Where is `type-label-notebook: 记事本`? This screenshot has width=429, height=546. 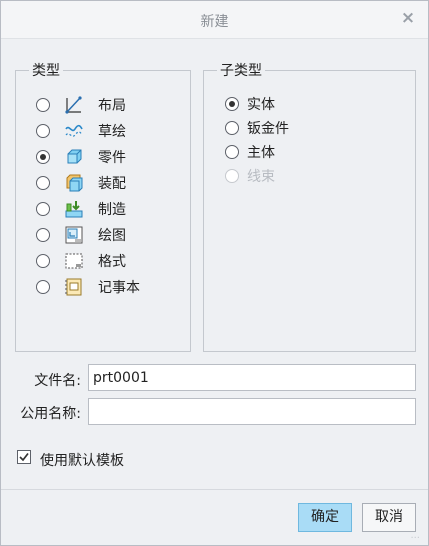
type-label-notebook: 记事本 is located at coordinates (119, 288).